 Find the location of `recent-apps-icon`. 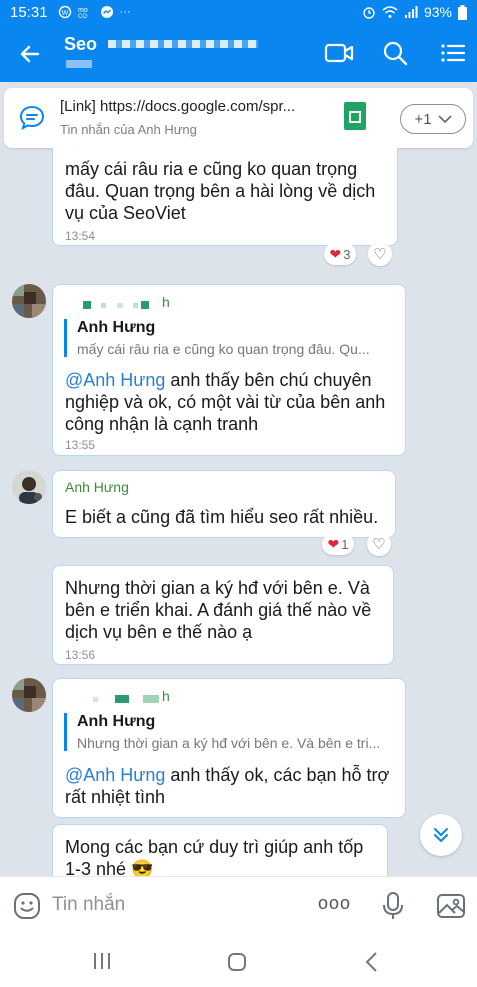

recent-apps-icon is located at coordinates (102, 961).